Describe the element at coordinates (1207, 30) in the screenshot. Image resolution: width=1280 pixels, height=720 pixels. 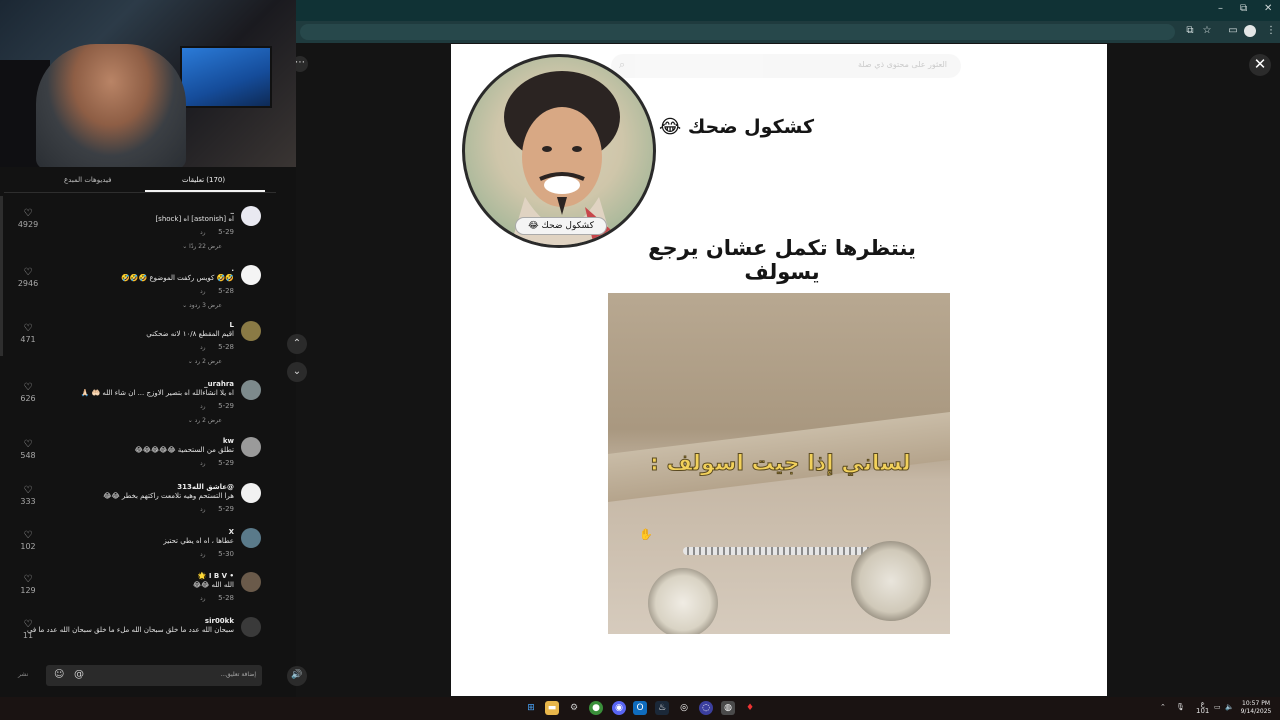
I see `bookmark-star-icon: ☆` at that location.